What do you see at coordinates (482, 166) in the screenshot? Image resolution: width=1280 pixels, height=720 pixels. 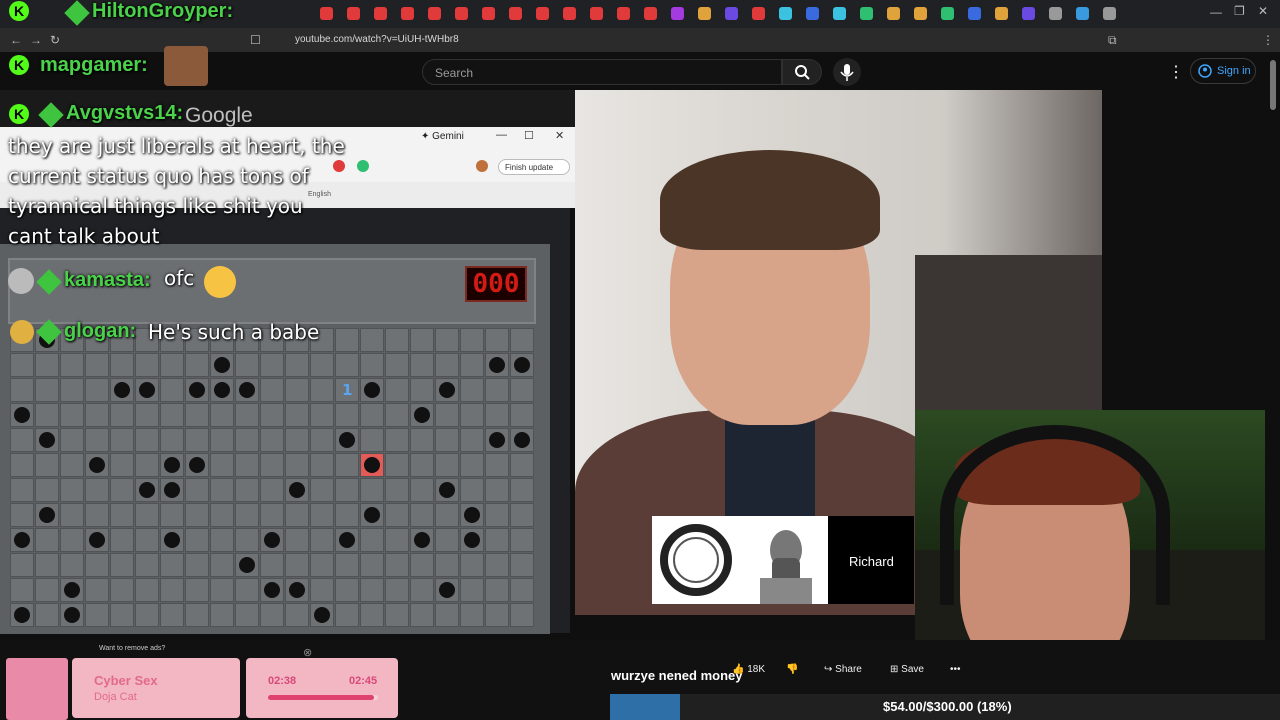 I see `profile-avatar` at bounding box center [482, 166].